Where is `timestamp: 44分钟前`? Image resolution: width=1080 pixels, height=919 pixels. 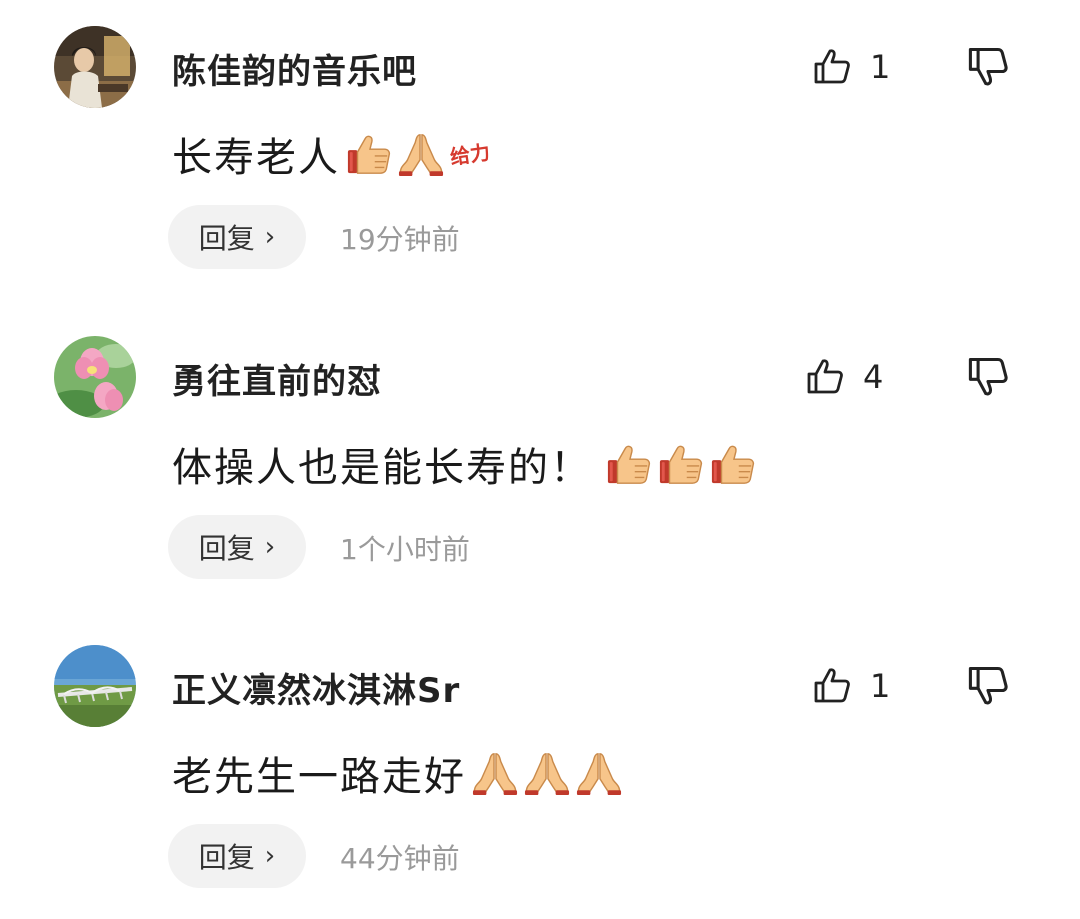 timestamp: 44分钟前 is located at coordinates (400, 858).